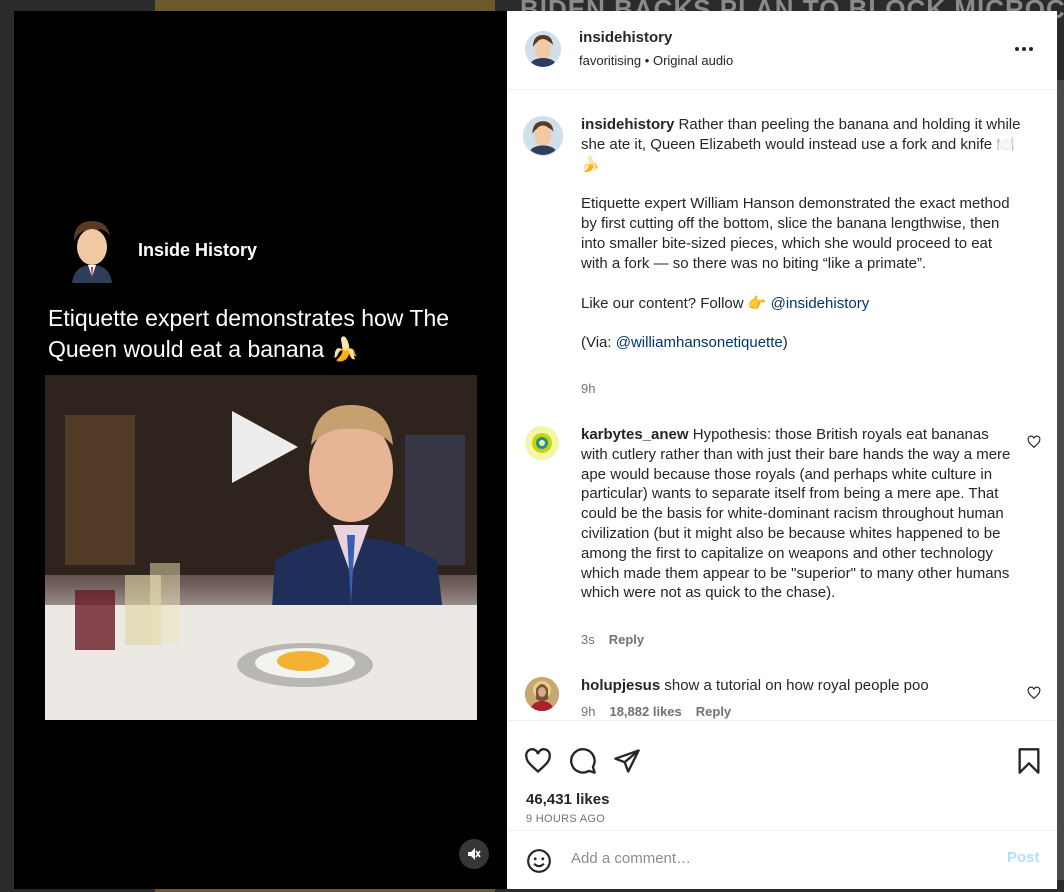 This screenshot has width=1064, height=892. I want to click on brand-name: Inside History, so click(198, 249).